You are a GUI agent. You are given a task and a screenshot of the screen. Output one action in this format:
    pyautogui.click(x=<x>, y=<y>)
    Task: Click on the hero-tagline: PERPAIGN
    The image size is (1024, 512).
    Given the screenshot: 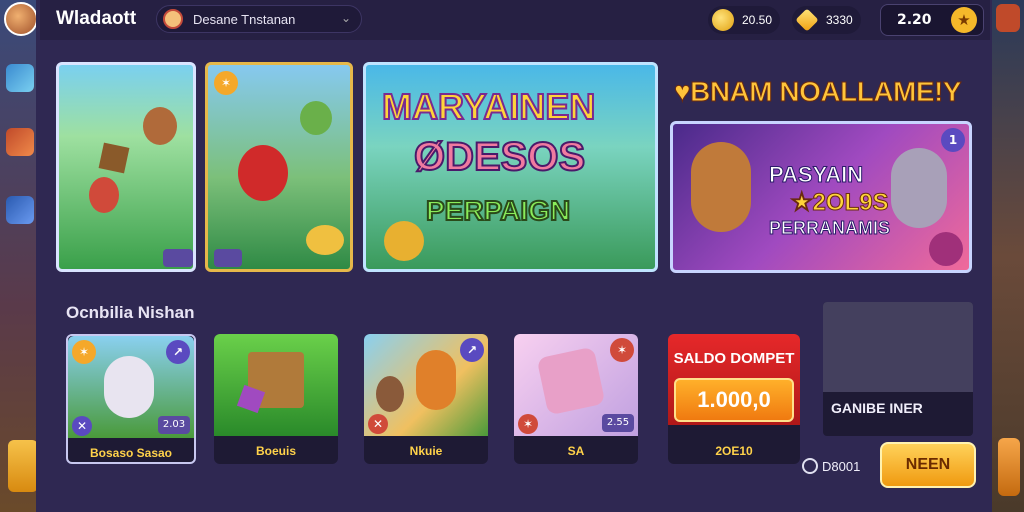 What is the action you would take?
    pyautogui.click(x=498, y=210)
    